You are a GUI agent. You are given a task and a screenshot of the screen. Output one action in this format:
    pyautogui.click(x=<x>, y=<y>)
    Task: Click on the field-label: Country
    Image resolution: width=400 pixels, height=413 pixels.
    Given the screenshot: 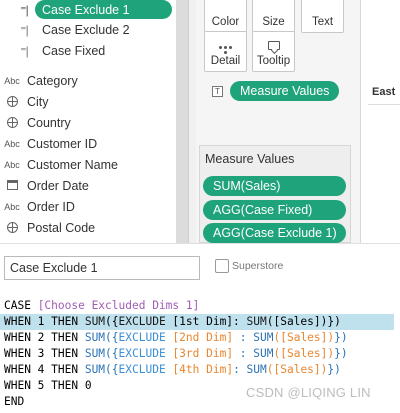 What is the action you would take?
    pyautogui.click(x=49, y=123)
    